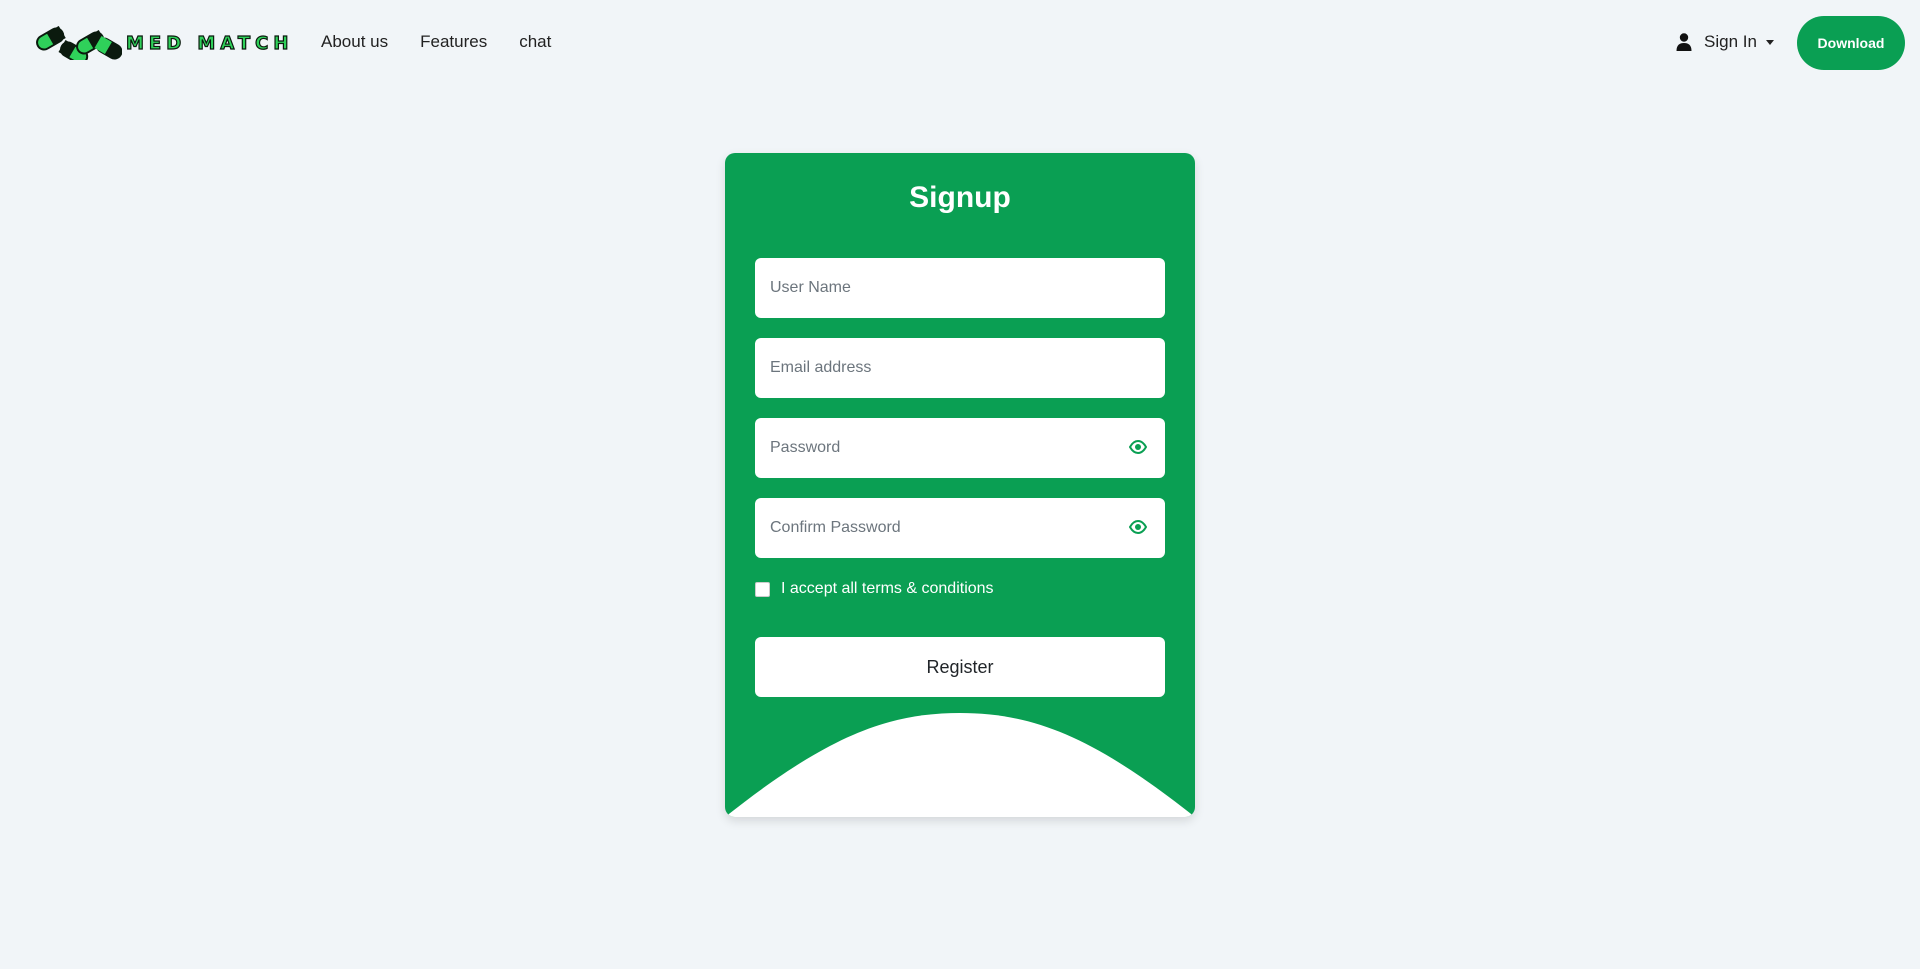  What do you see at coordinates (960, 197) in the screenshot?
I see `signup-title: Signup` at bounding box center [960, 197].